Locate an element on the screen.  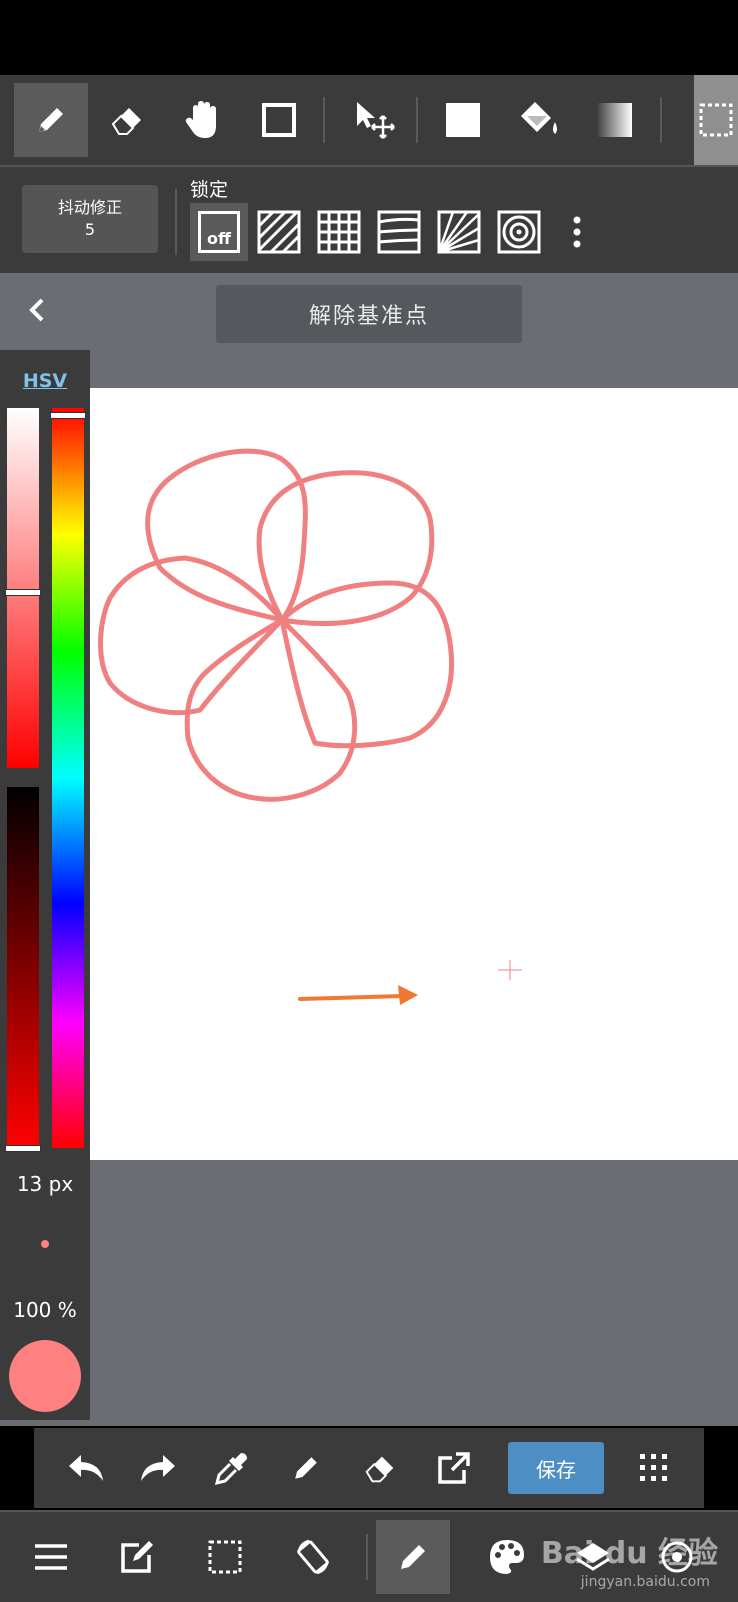
gradient-icon is located at coordinates (615, 120).